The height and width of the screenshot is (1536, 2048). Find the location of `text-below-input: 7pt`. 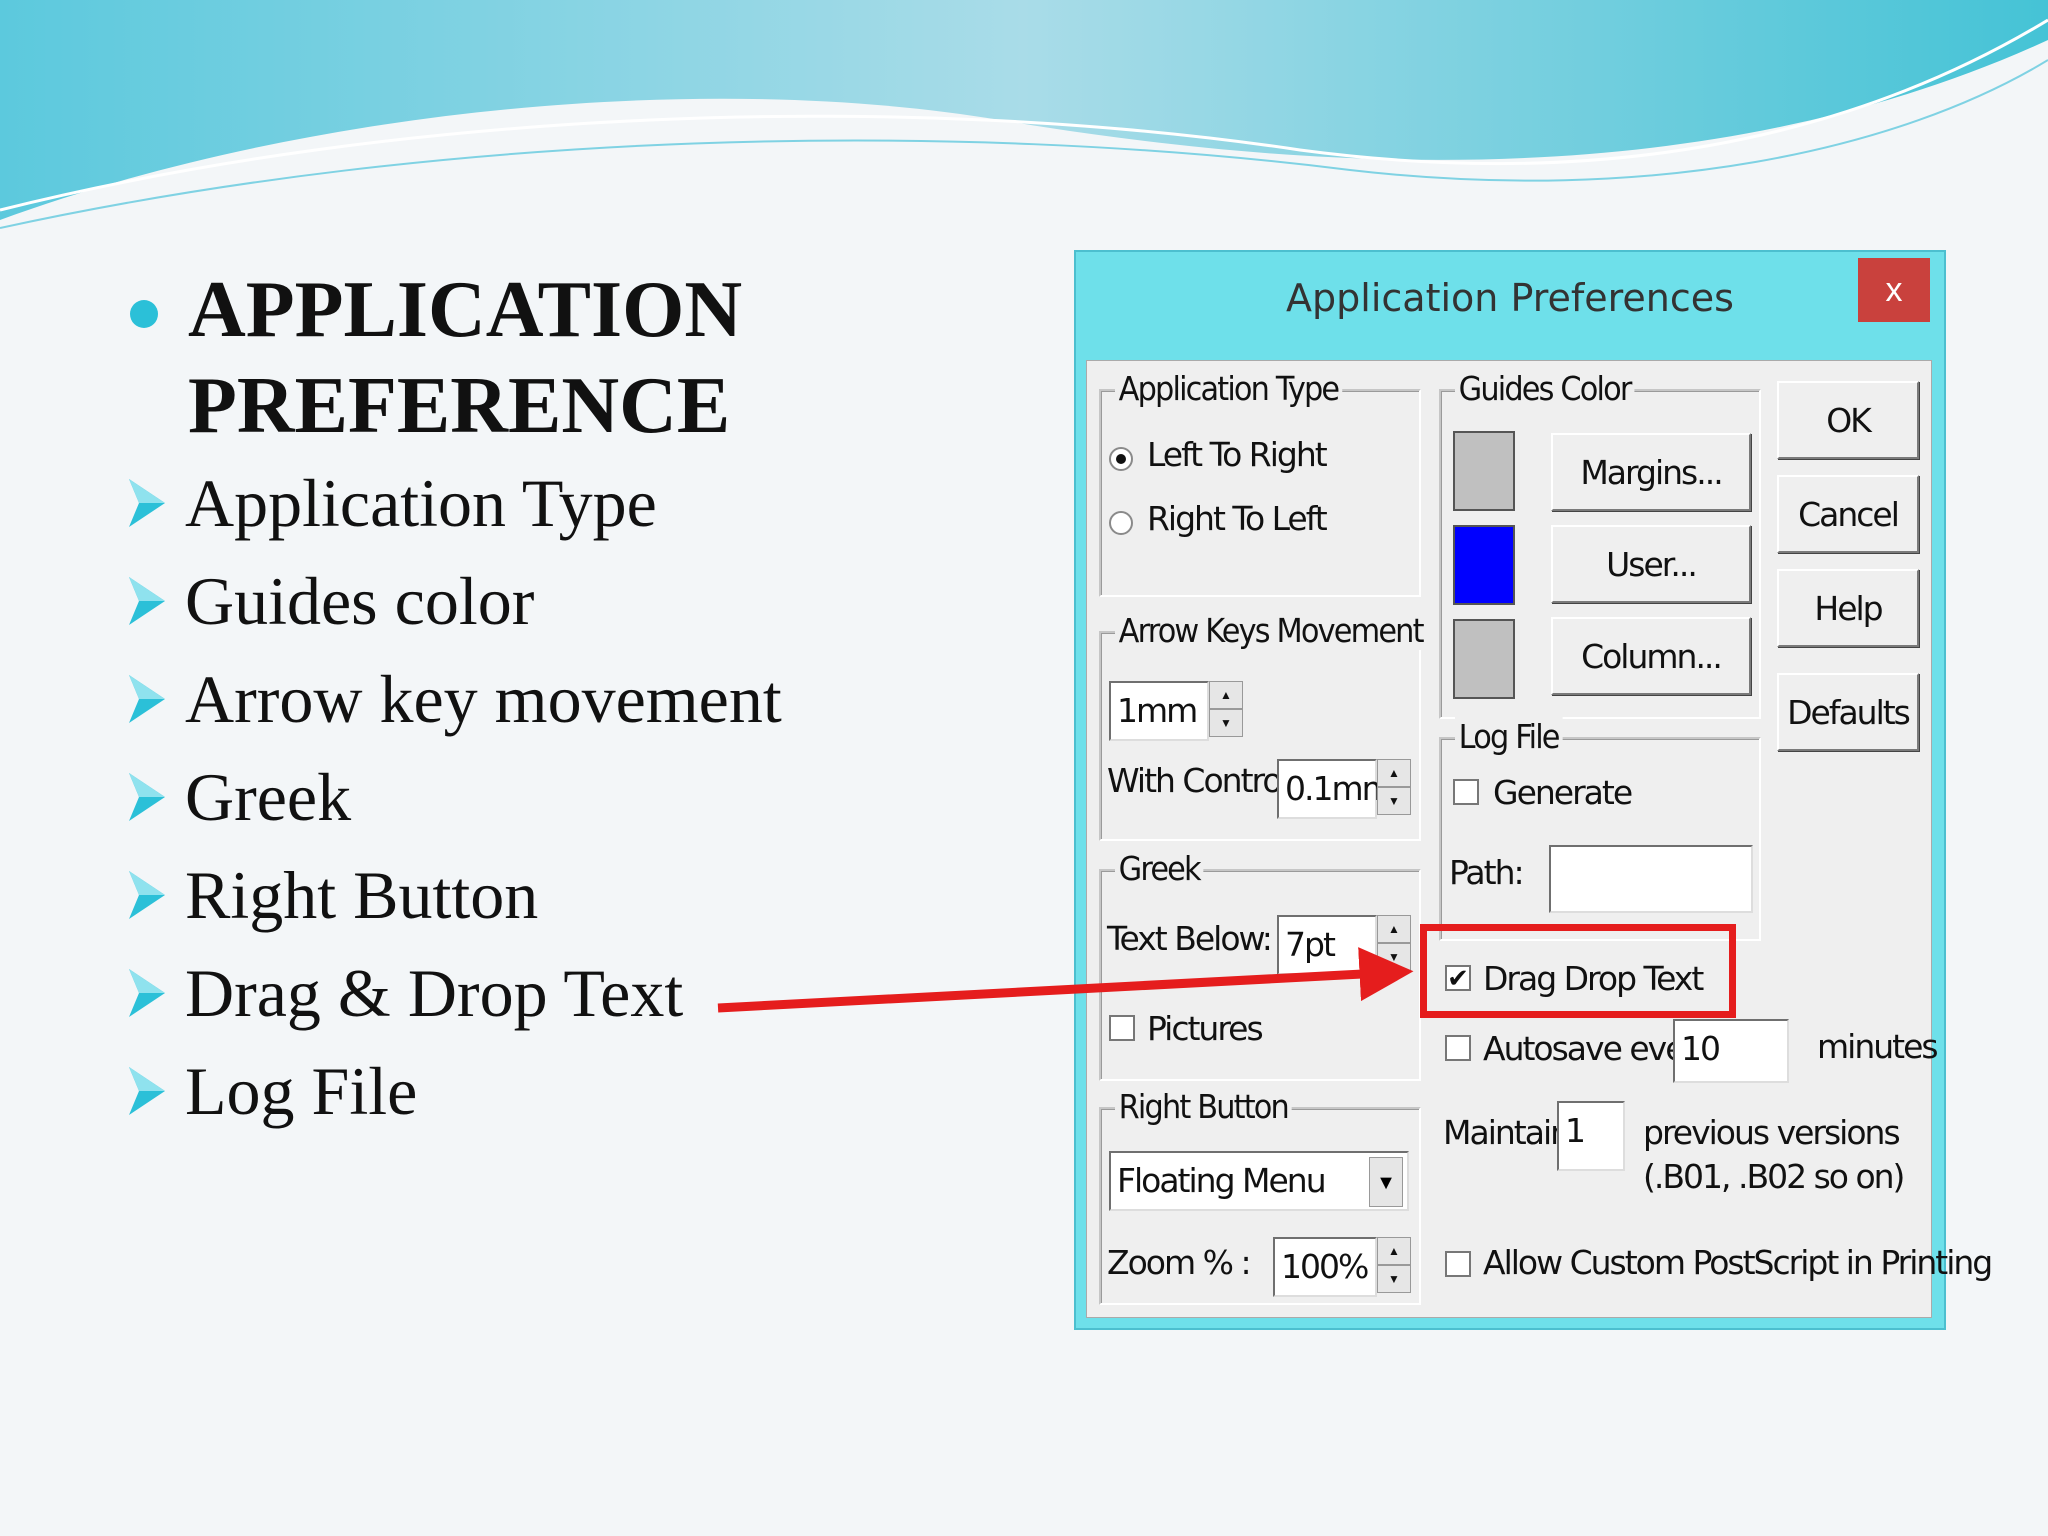

text-below-input: 7pt is located at coordinates (1327, 945).